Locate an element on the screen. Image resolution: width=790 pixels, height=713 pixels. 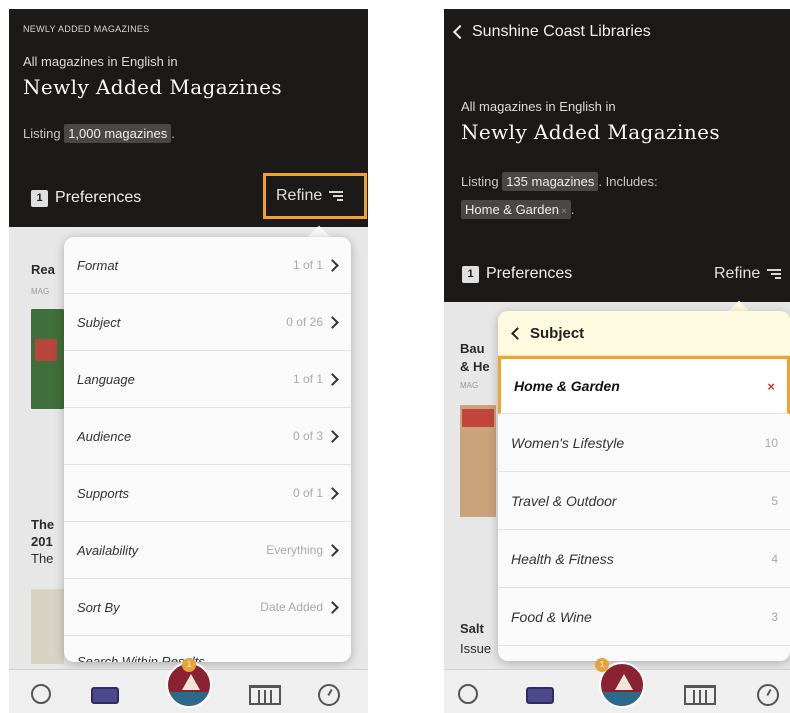
magazine-cover-thumb is located at coordinates (47, 626).